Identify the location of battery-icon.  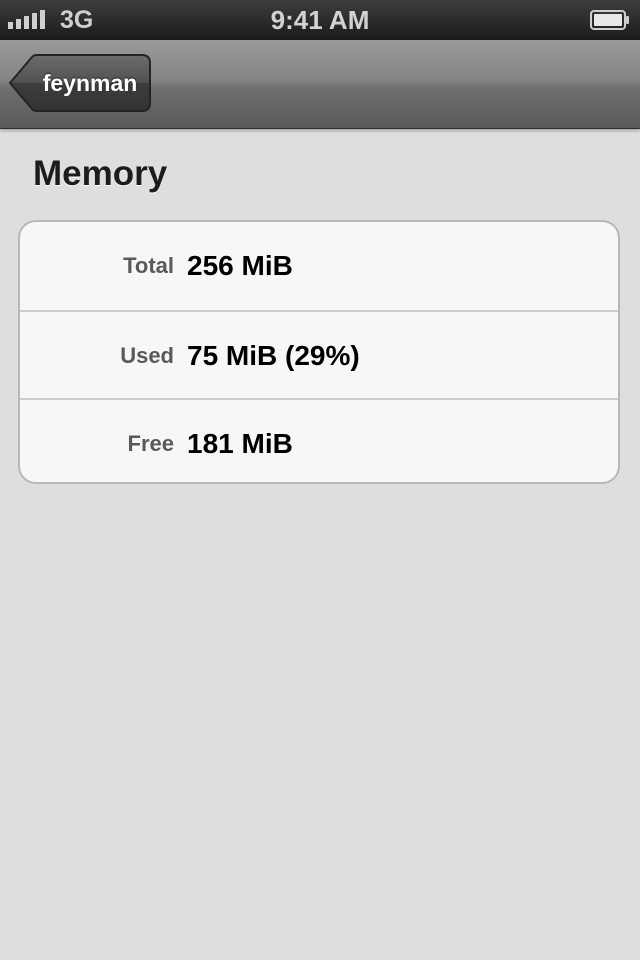
(609, 20).